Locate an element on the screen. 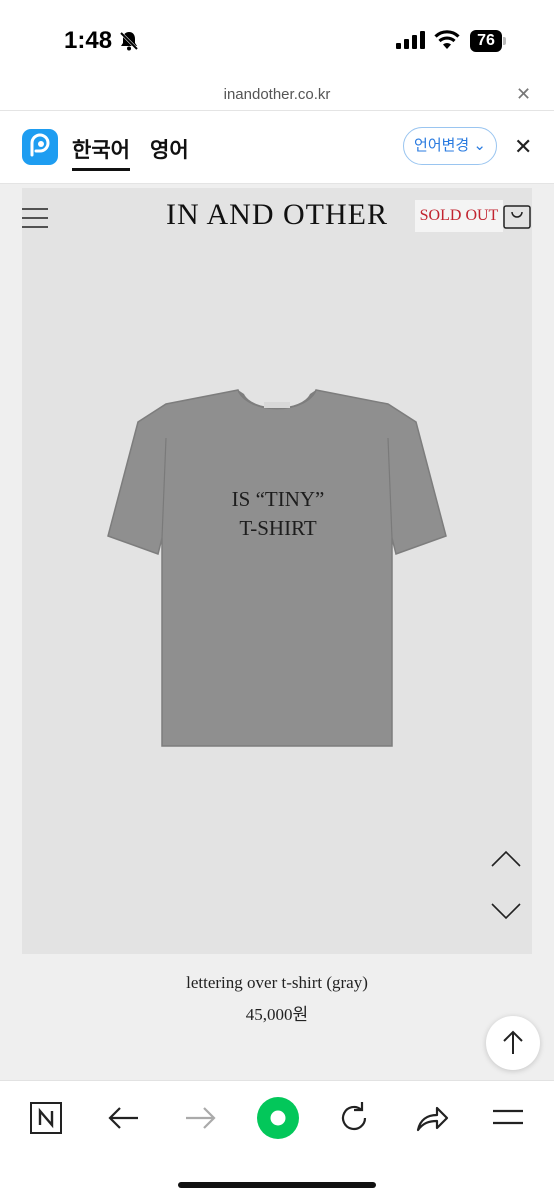 This screenshot has width=554, height=1201. url-close-icon: ✕ is located at coordinates (523, 94).